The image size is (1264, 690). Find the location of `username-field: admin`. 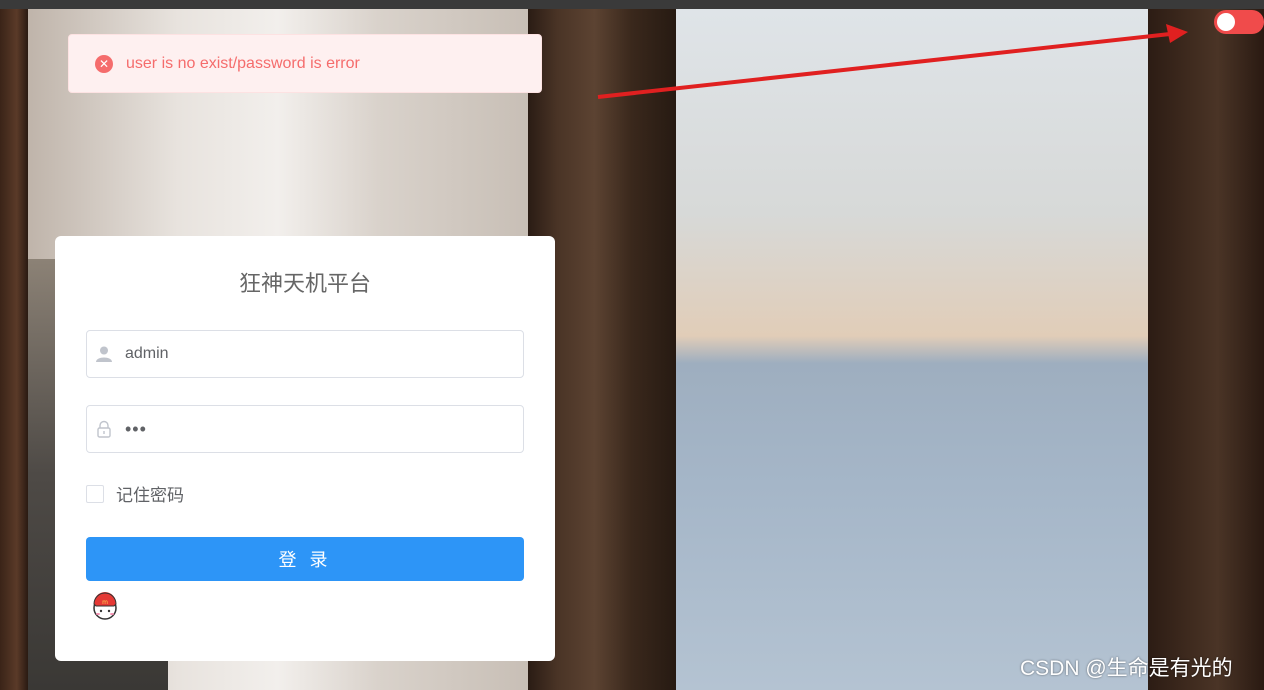

username-field: admin is located at coordinates (305, 354).